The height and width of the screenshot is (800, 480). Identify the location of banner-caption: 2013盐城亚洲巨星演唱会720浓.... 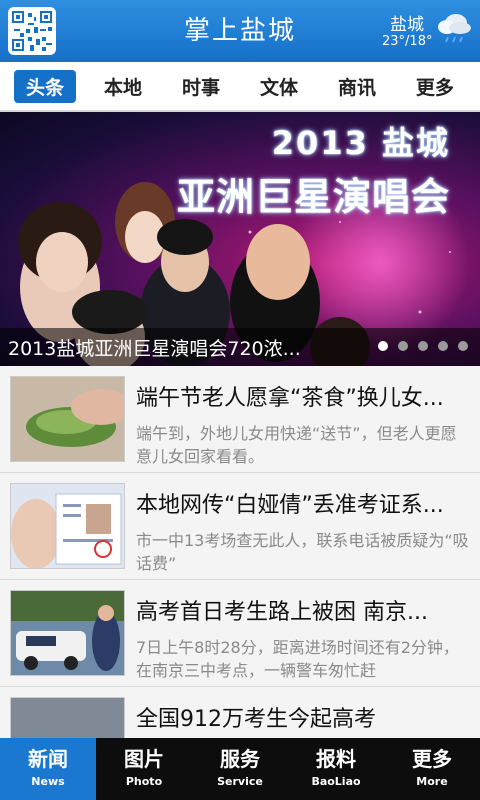
(154, 349).